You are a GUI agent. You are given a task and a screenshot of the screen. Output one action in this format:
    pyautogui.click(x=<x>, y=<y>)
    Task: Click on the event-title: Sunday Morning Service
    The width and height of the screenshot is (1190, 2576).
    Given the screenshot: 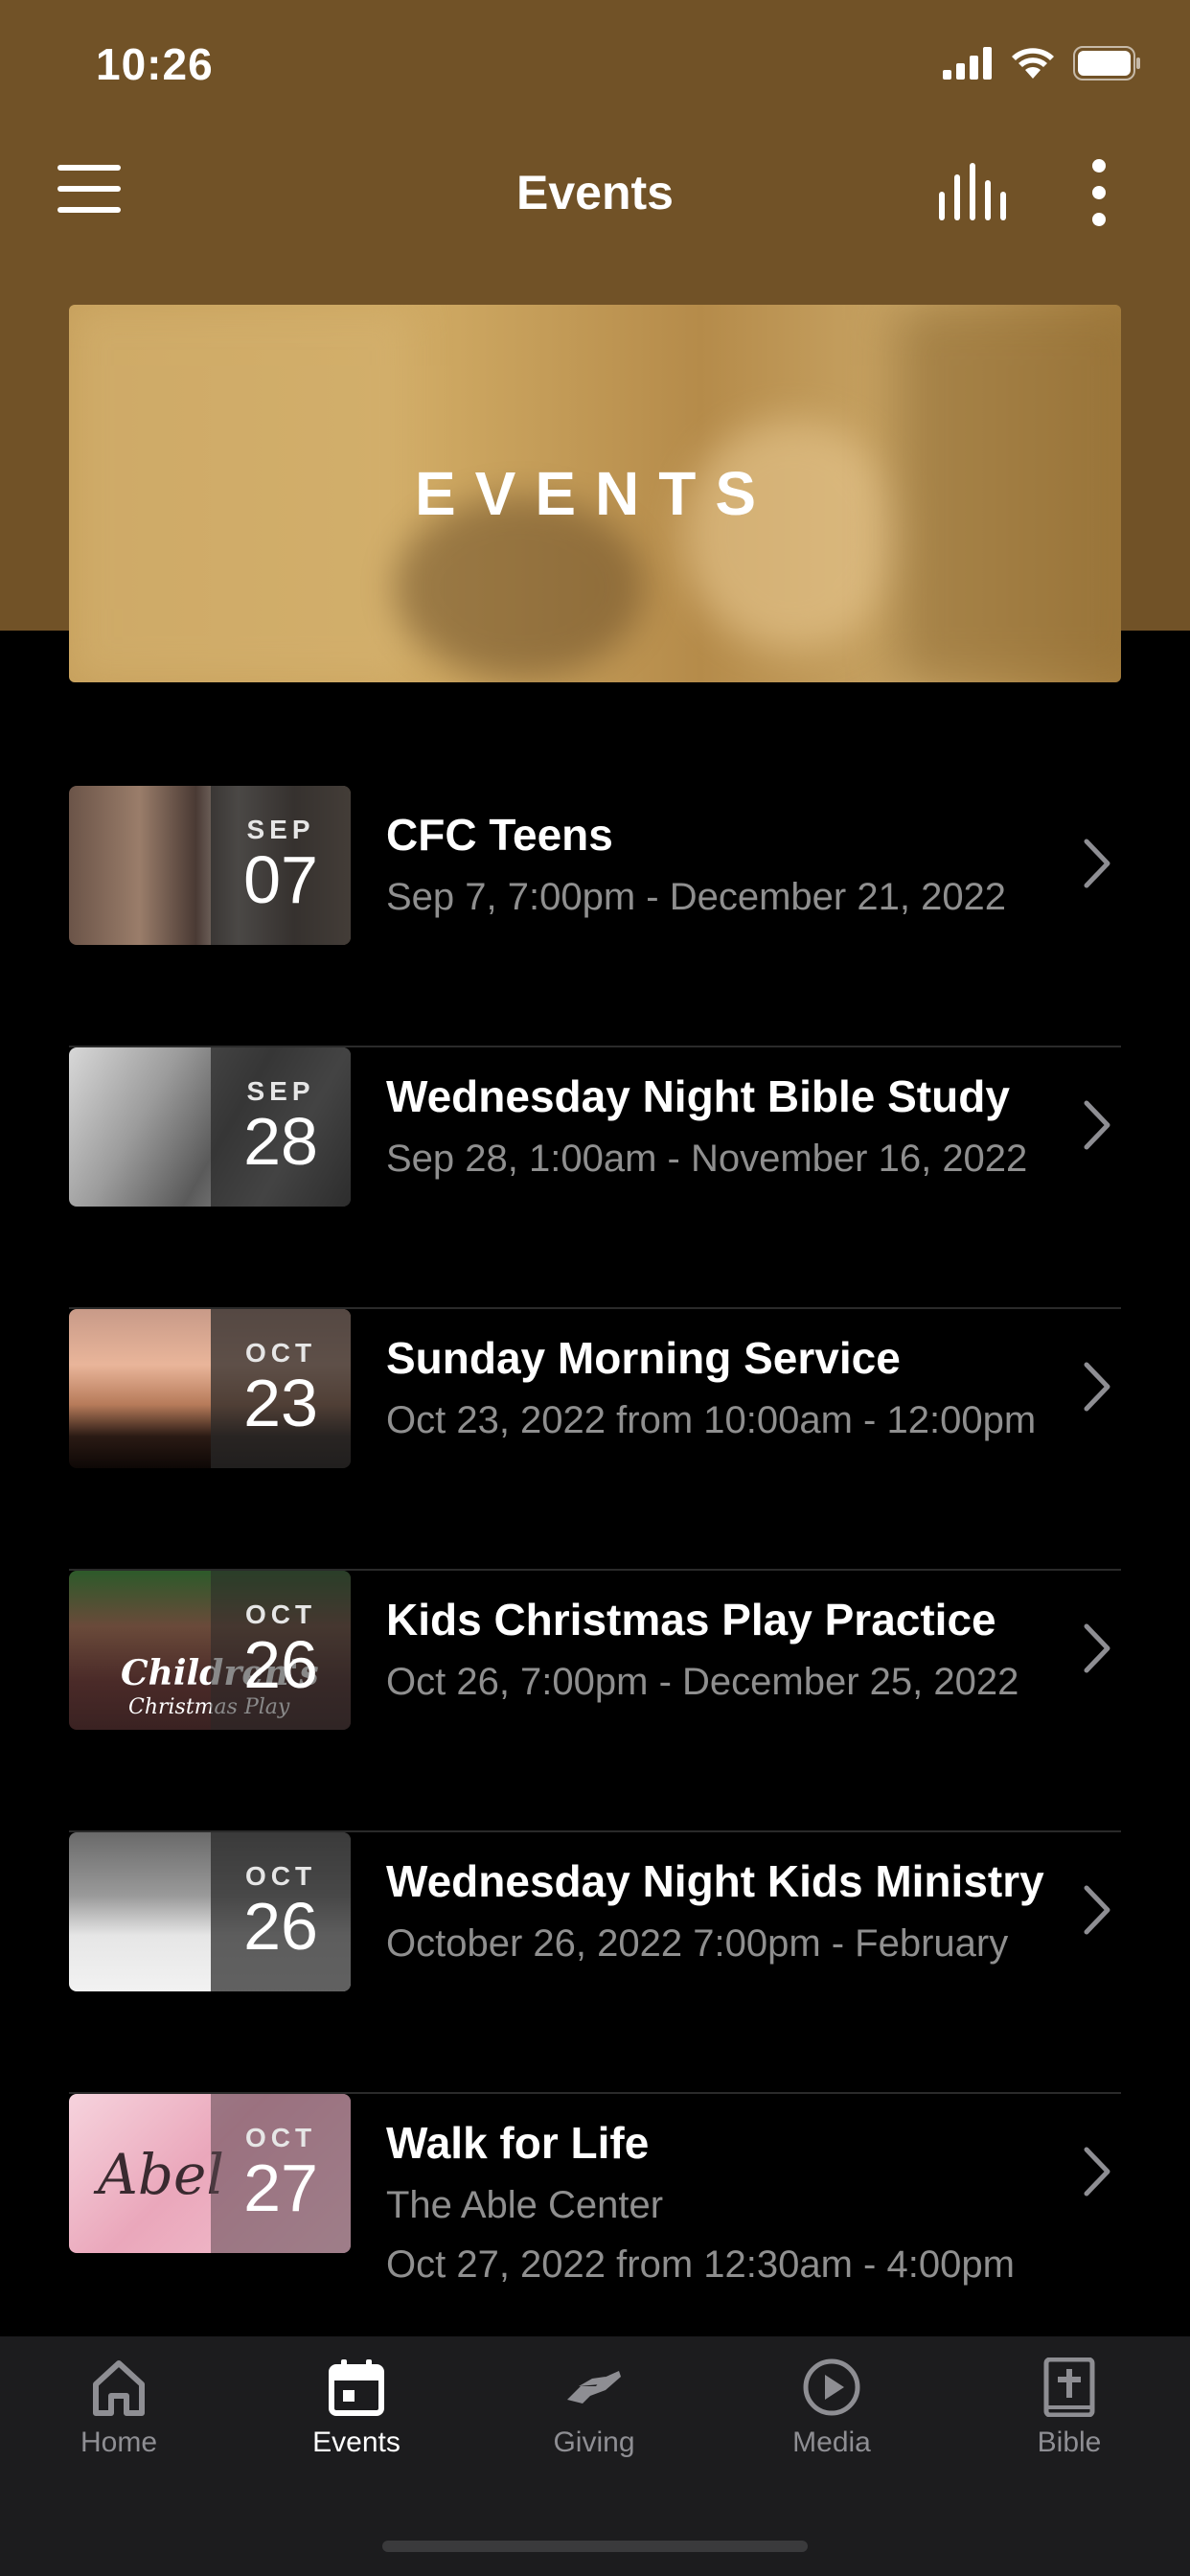 What is the action you would take?
    pyautogui.click(x=643, y=1358)
    